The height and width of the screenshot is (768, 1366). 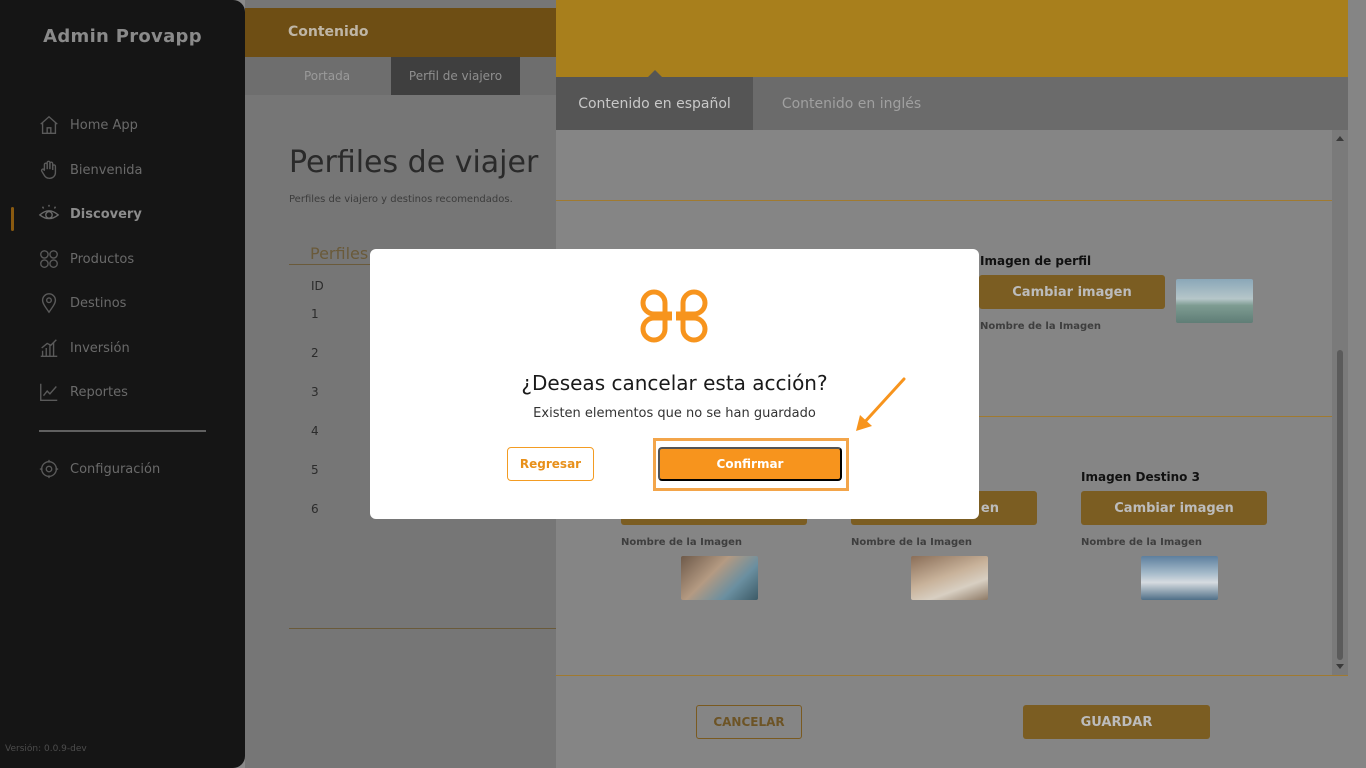 I want to click on sidebar-item-destinos: Destinos, so click(x=82, y=303).